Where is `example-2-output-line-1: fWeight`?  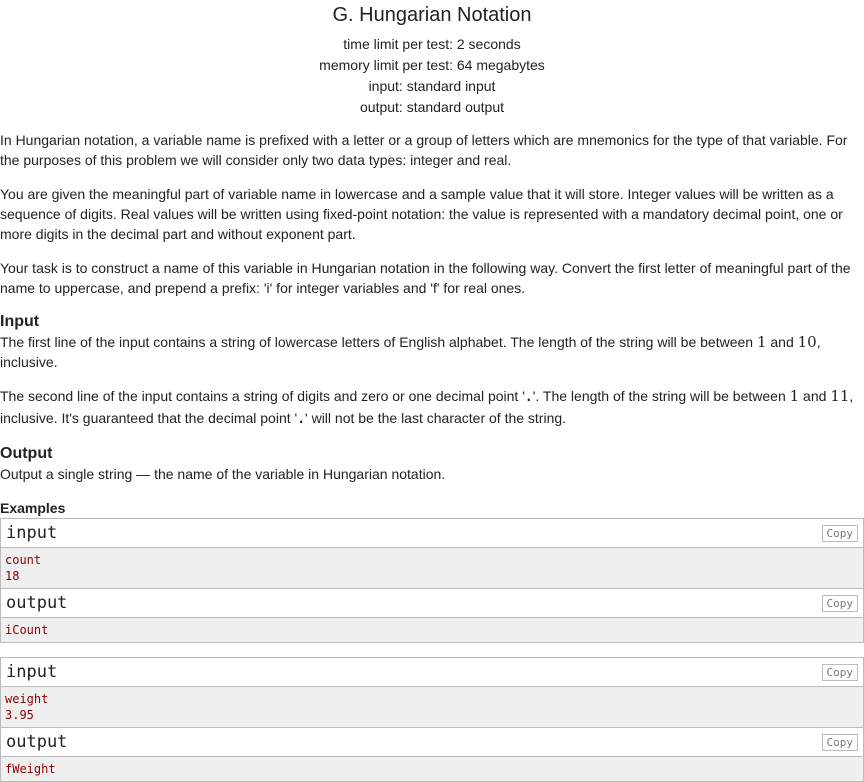 example-2-output-line-1: fWeight is located at coordinates (30, 769).